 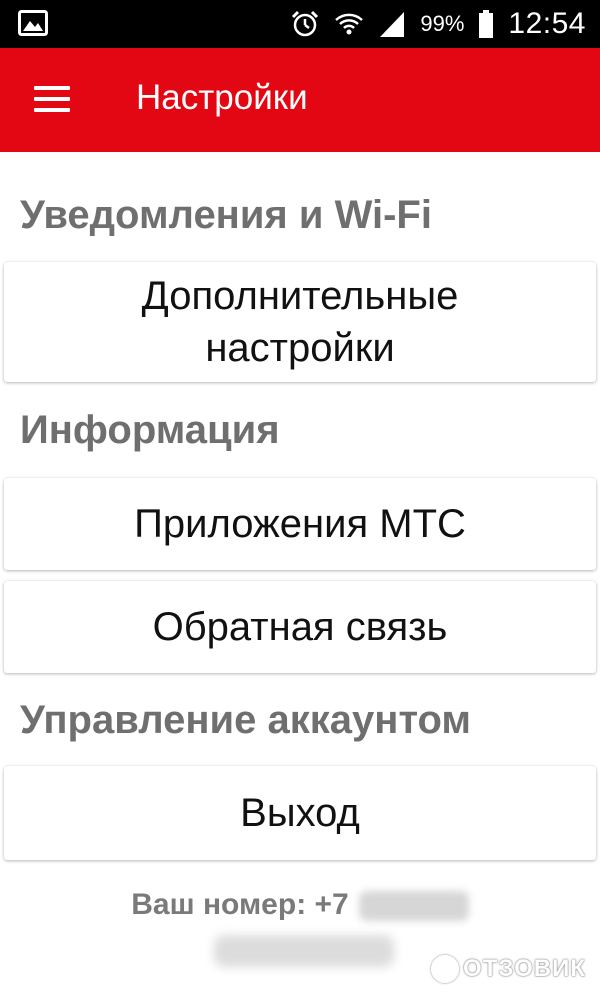 What do you see at coordinates (300, 296) in the screenshot?
I see `card-label-line1: Дополнительные` at bounding box center [300, 296].